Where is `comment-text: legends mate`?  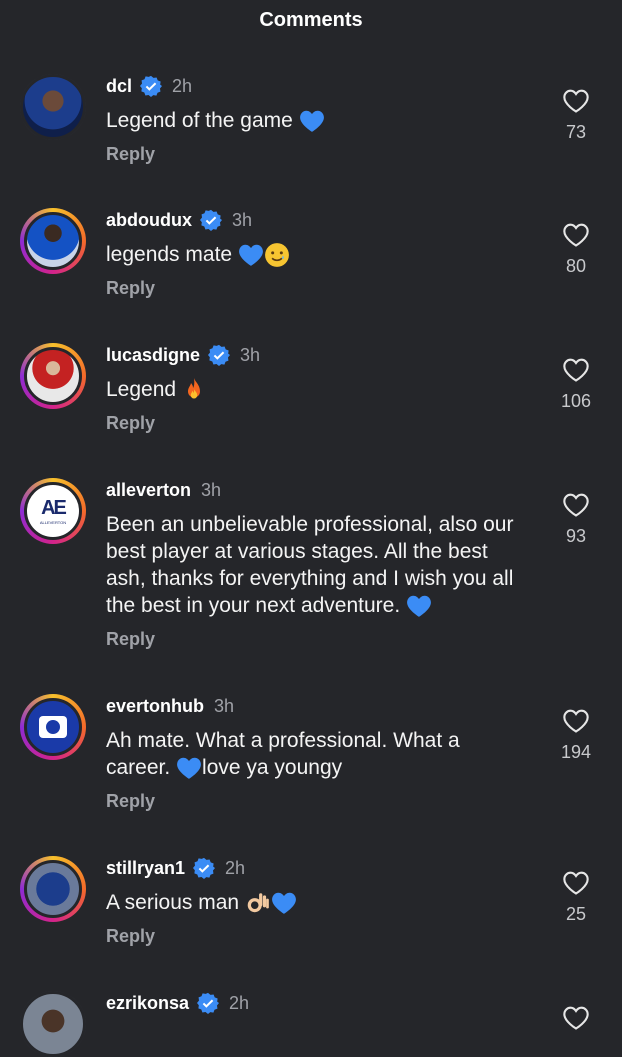
comment-text: legends mate is located at coordinates (316, 254).